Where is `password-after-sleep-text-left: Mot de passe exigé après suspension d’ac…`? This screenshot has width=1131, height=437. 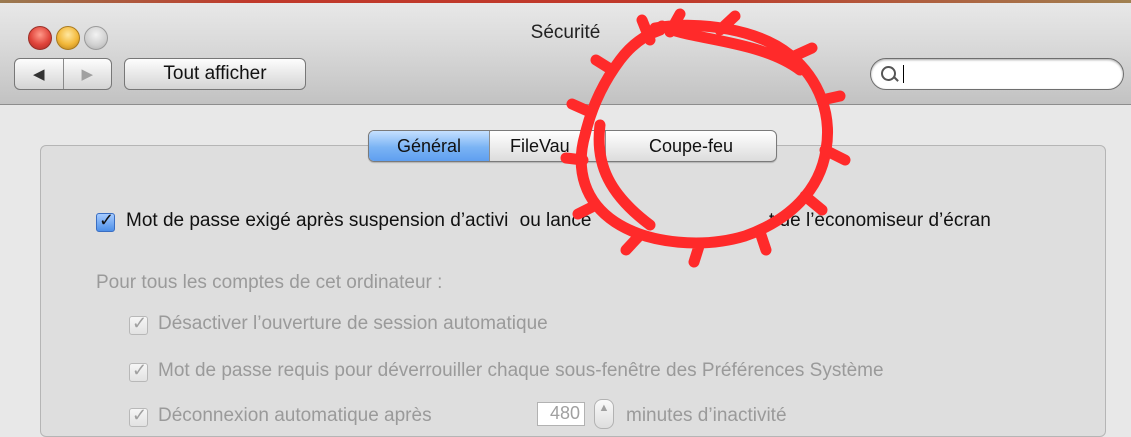 password-after-sleep-text-left: Mot de passe exigé après suspension d’ac… is located at coordinates (317, 220).